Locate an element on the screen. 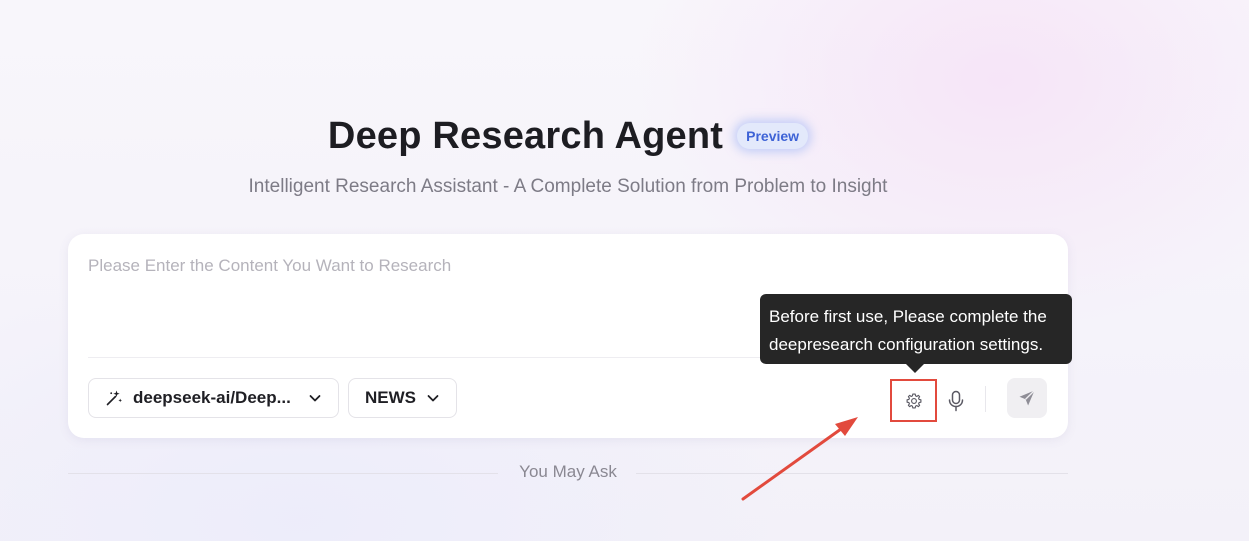  tooltip-arrow is located at coordinates (915, 368).